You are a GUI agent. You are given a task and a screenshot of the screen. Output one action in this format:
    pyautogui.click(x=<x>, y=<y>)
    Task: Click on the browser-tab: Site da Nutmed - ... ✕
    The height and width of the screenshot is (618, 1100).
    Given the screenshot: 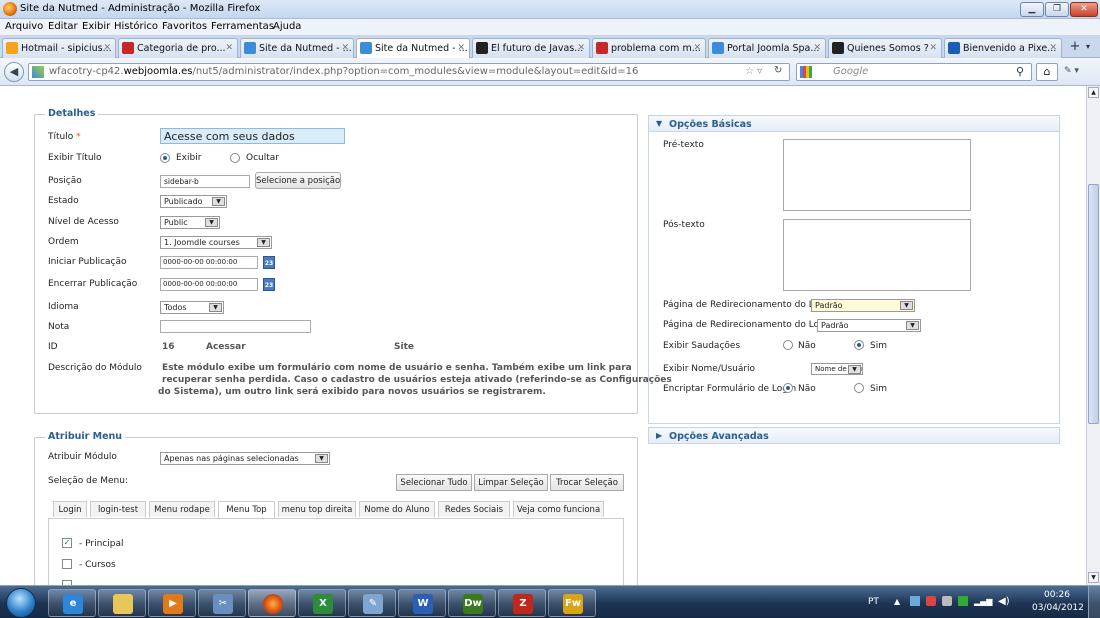 What is the action you would take?
    pyautogui.click(x=297, y=48)
    